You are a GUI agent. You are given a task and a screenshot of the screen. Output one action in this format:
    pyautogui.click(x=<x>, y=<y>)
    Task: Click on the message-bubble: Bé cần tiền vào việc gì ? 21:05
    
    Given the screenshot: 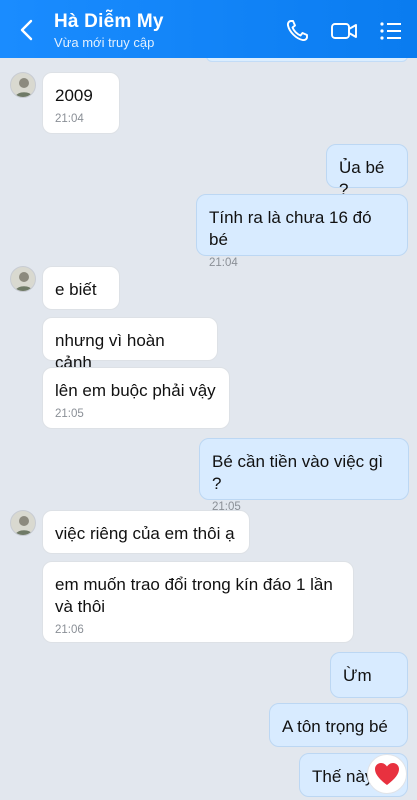 What is the action you would take?
    pyautogui.click(x=304, y=475)
    